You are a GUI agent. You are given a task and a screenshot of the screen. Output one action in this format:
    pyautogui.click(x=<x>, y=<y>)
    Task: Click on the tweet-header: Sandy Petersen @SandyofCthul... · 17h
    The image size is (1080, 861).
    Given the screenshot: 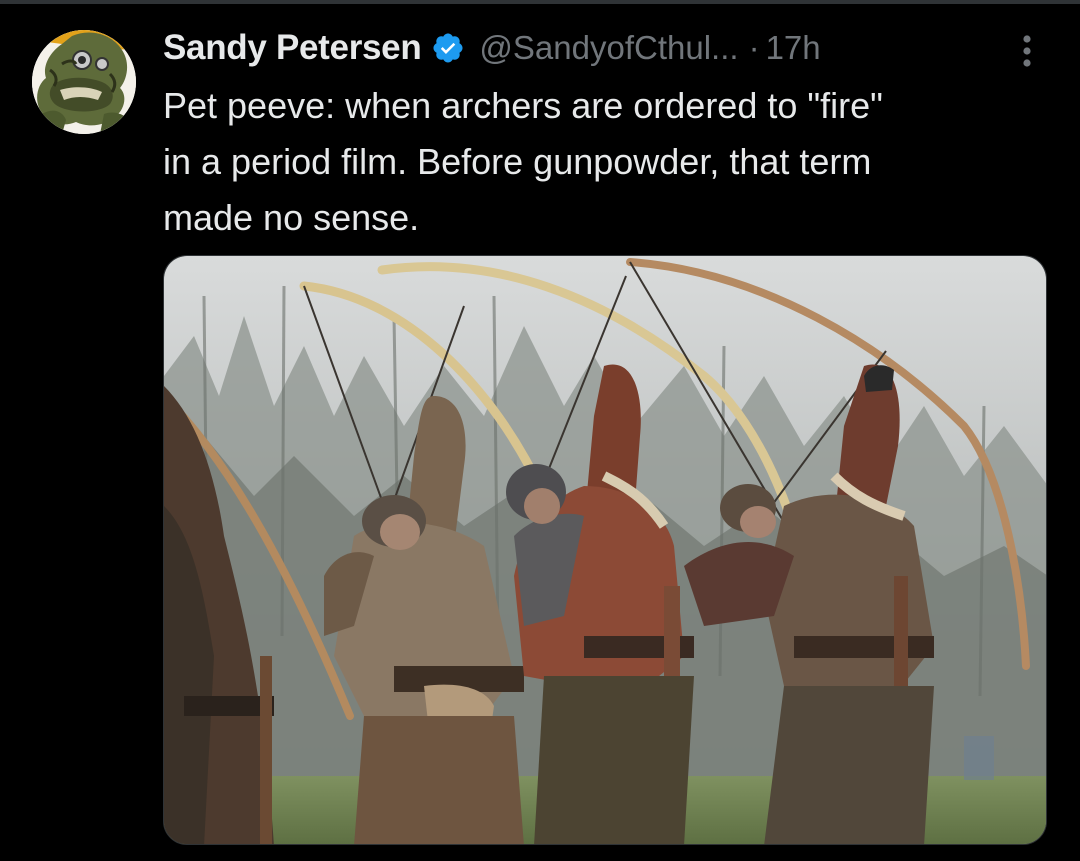 What is the action you would take?
    pyautogui.click(x=492, y=48)
    